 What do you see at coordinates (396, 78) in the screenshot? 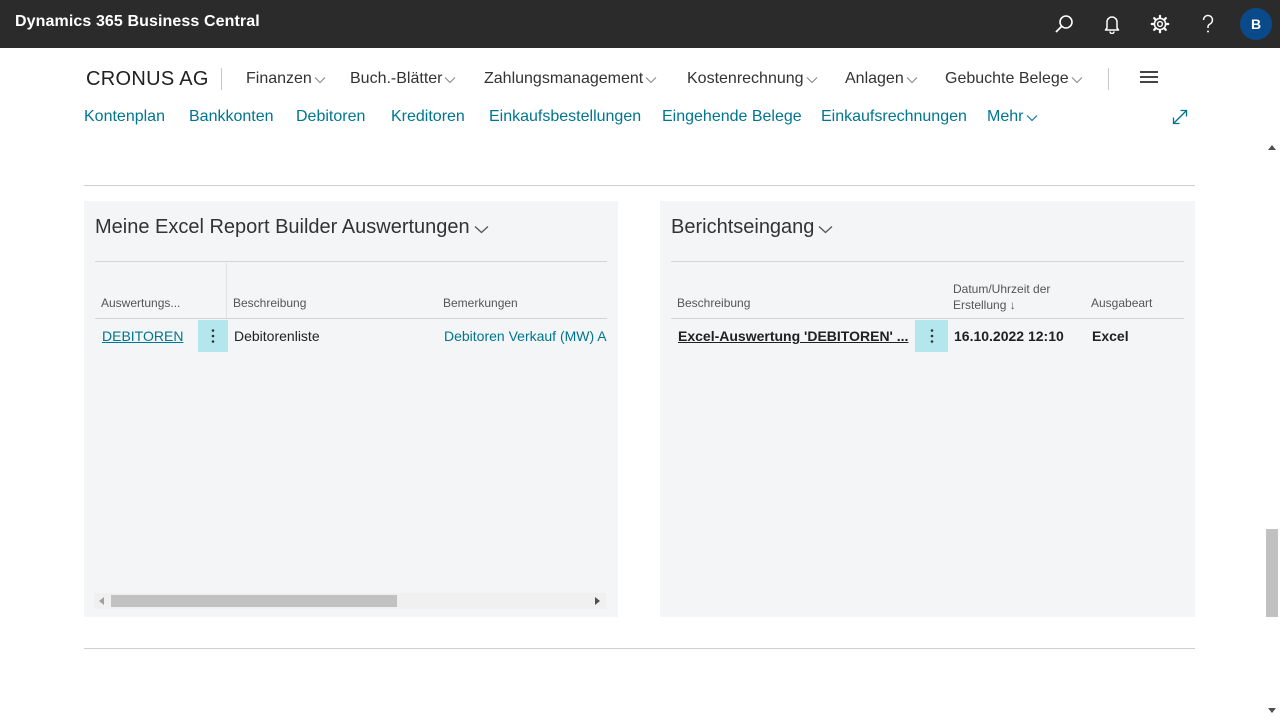
I see `menu-label: Buch.-Blätter` at bounding box center [396, 78].